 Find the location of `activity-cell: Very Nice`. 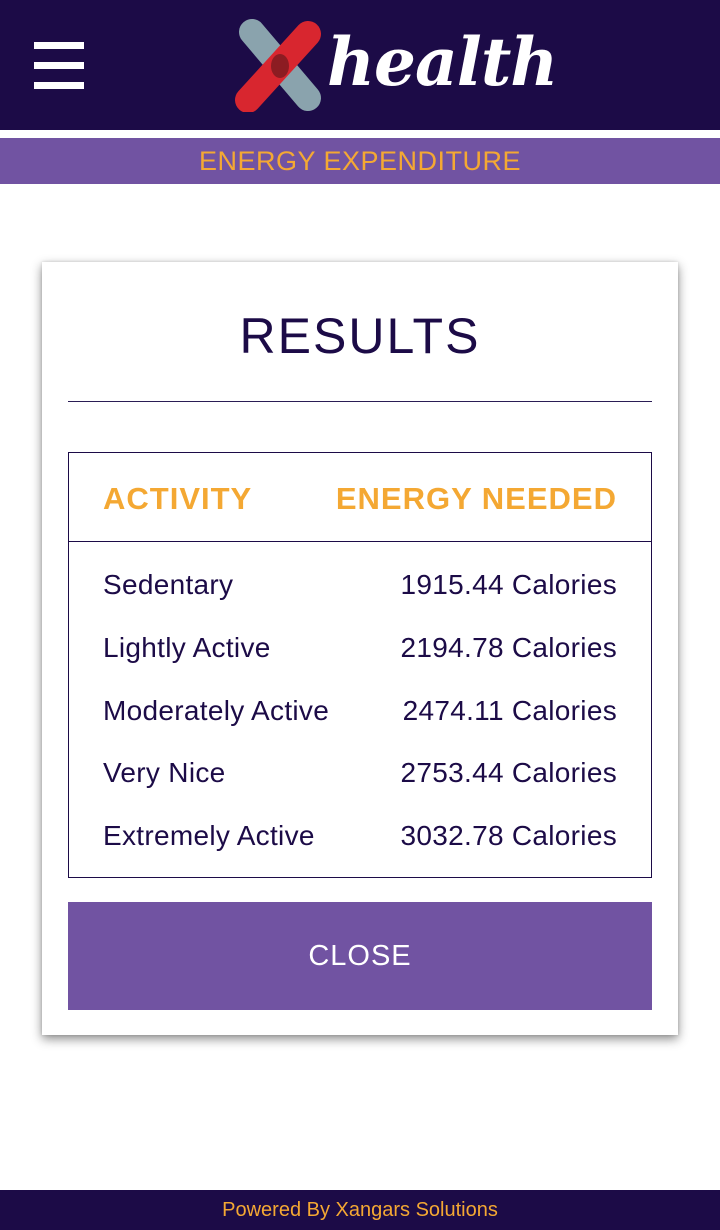

activity-cell: Very Nice is located at coordinates (164, 772).